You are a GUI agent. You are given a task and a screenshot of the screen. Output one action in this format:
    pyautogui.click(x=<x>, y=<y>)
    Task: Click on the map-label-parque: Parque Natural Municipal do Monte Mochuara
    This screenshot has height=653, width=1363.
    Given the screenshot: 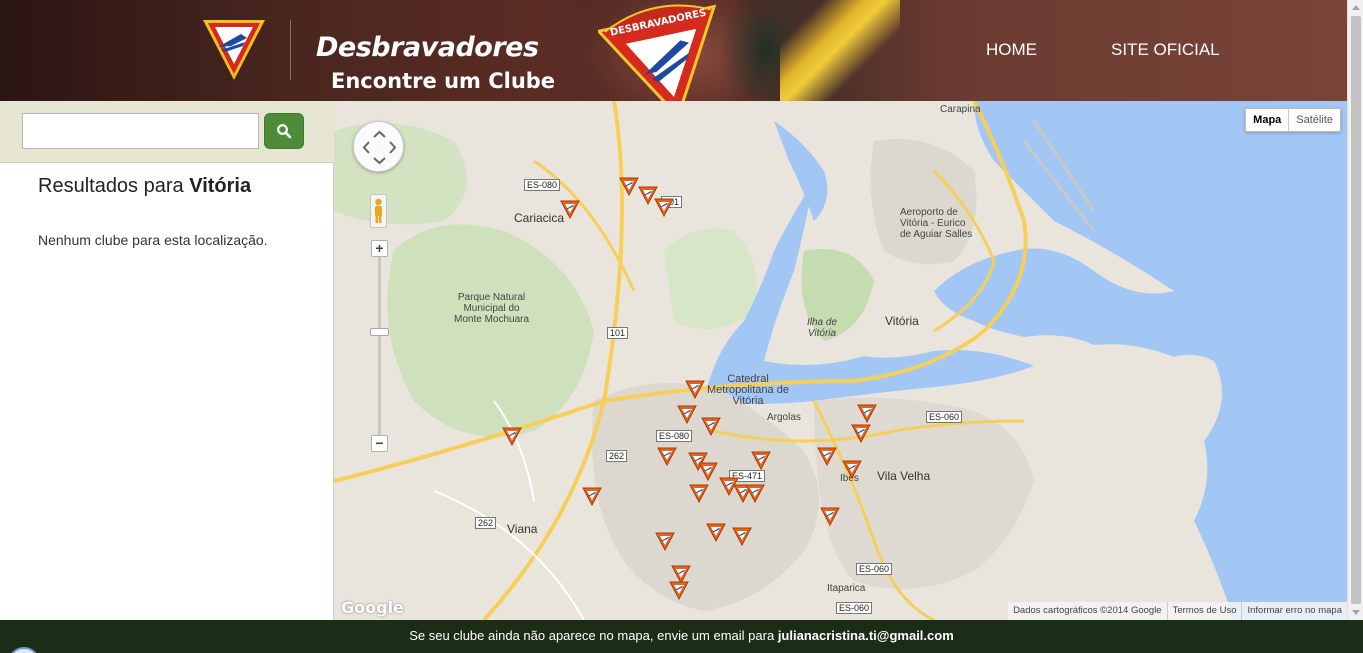 What is the action you would take?
    pyautogui.click(x=492, y=308)
    